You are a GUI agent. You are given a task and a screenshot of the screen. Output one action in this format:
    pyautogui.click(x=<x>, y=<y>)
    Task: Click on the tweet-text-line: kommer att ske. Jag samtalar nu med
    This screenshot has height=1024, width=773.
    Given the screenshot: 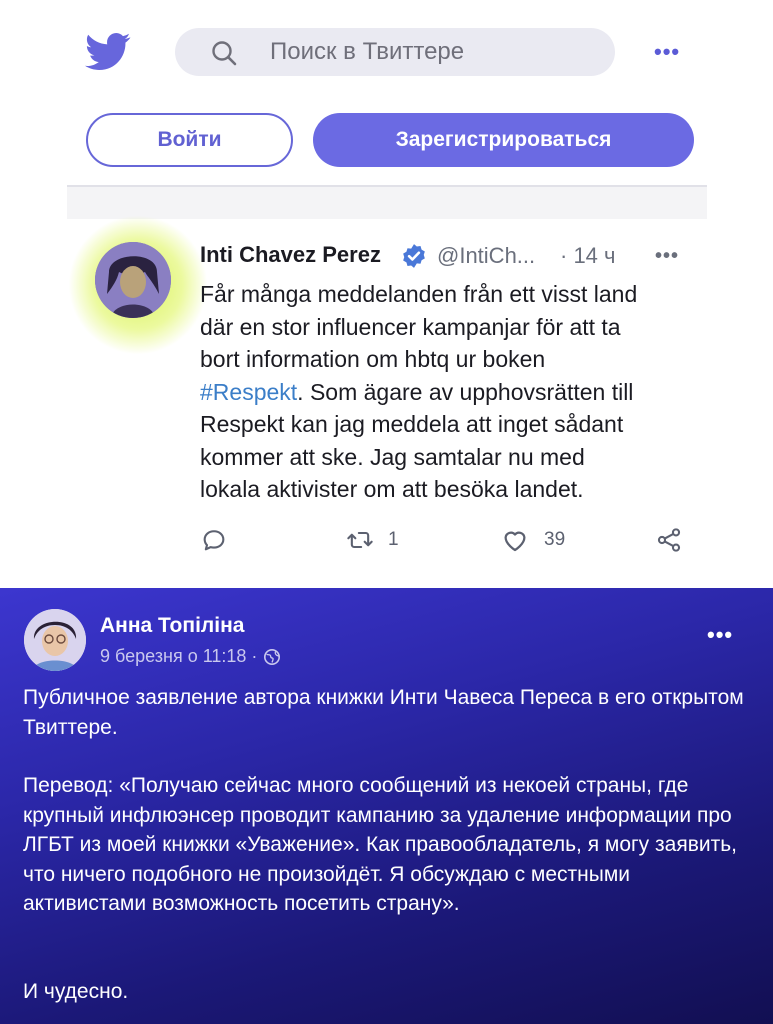 What is the action you would take?
    pyautogui.click(x=392, y=456)
    